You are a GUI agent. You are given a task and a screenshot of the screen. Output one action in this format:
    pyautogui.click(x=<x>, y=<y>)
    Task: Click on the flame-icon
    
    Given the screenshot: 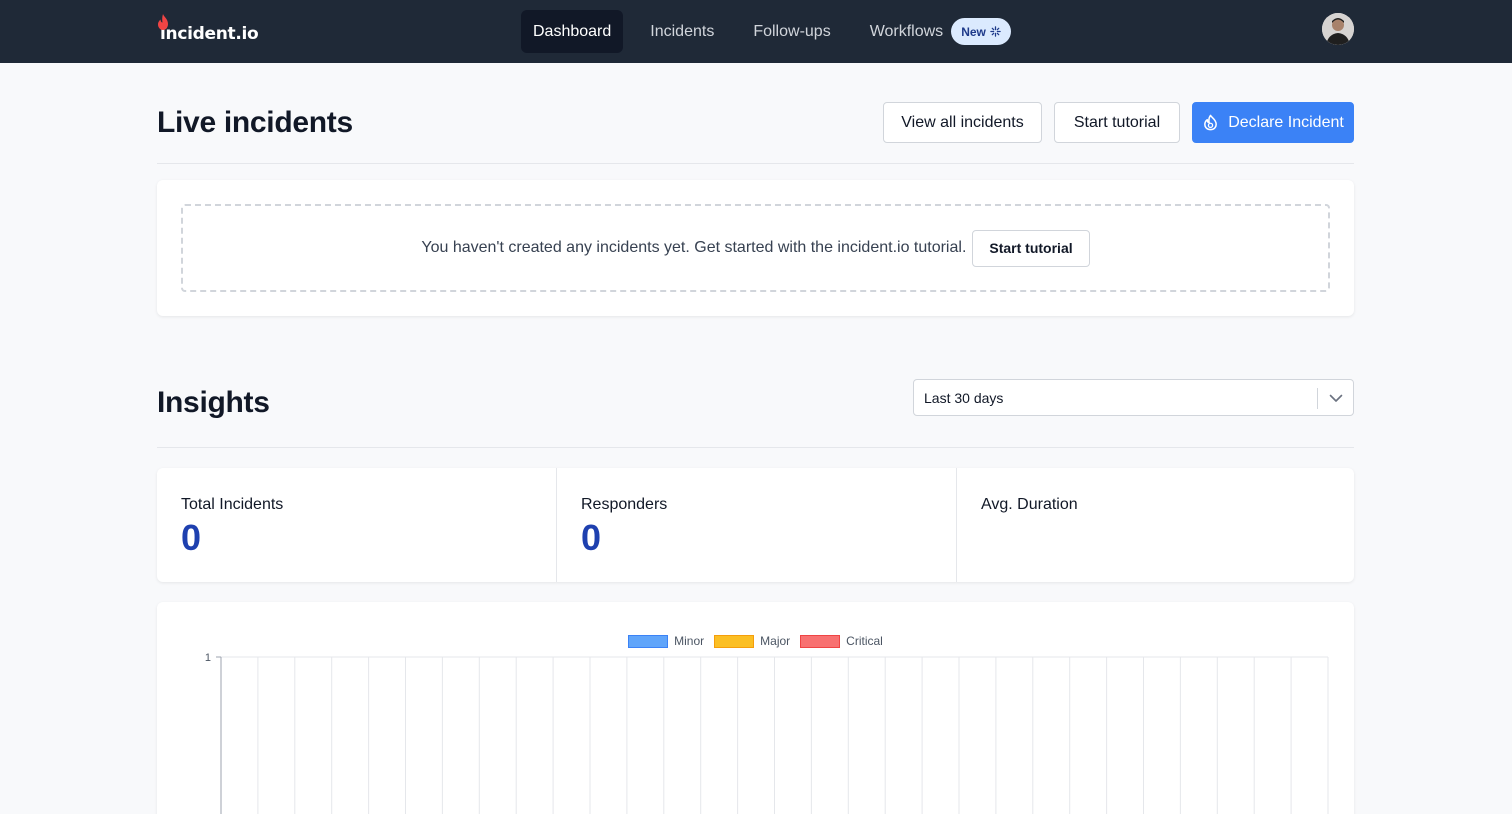 What is the action you would take?
    pyautogui.click(x=163, y=22)
    